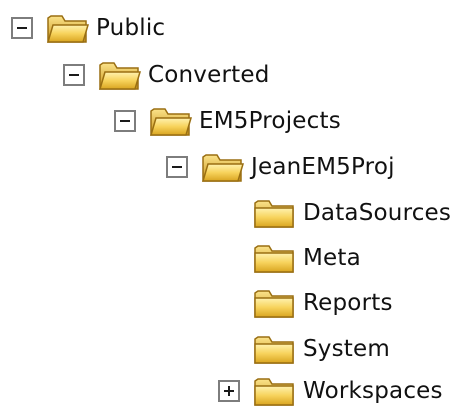  What do you see at coordinates (377, 213) in the screenshot?
I see `tree-node-label: DataSources` at bounding box center [377, 213].